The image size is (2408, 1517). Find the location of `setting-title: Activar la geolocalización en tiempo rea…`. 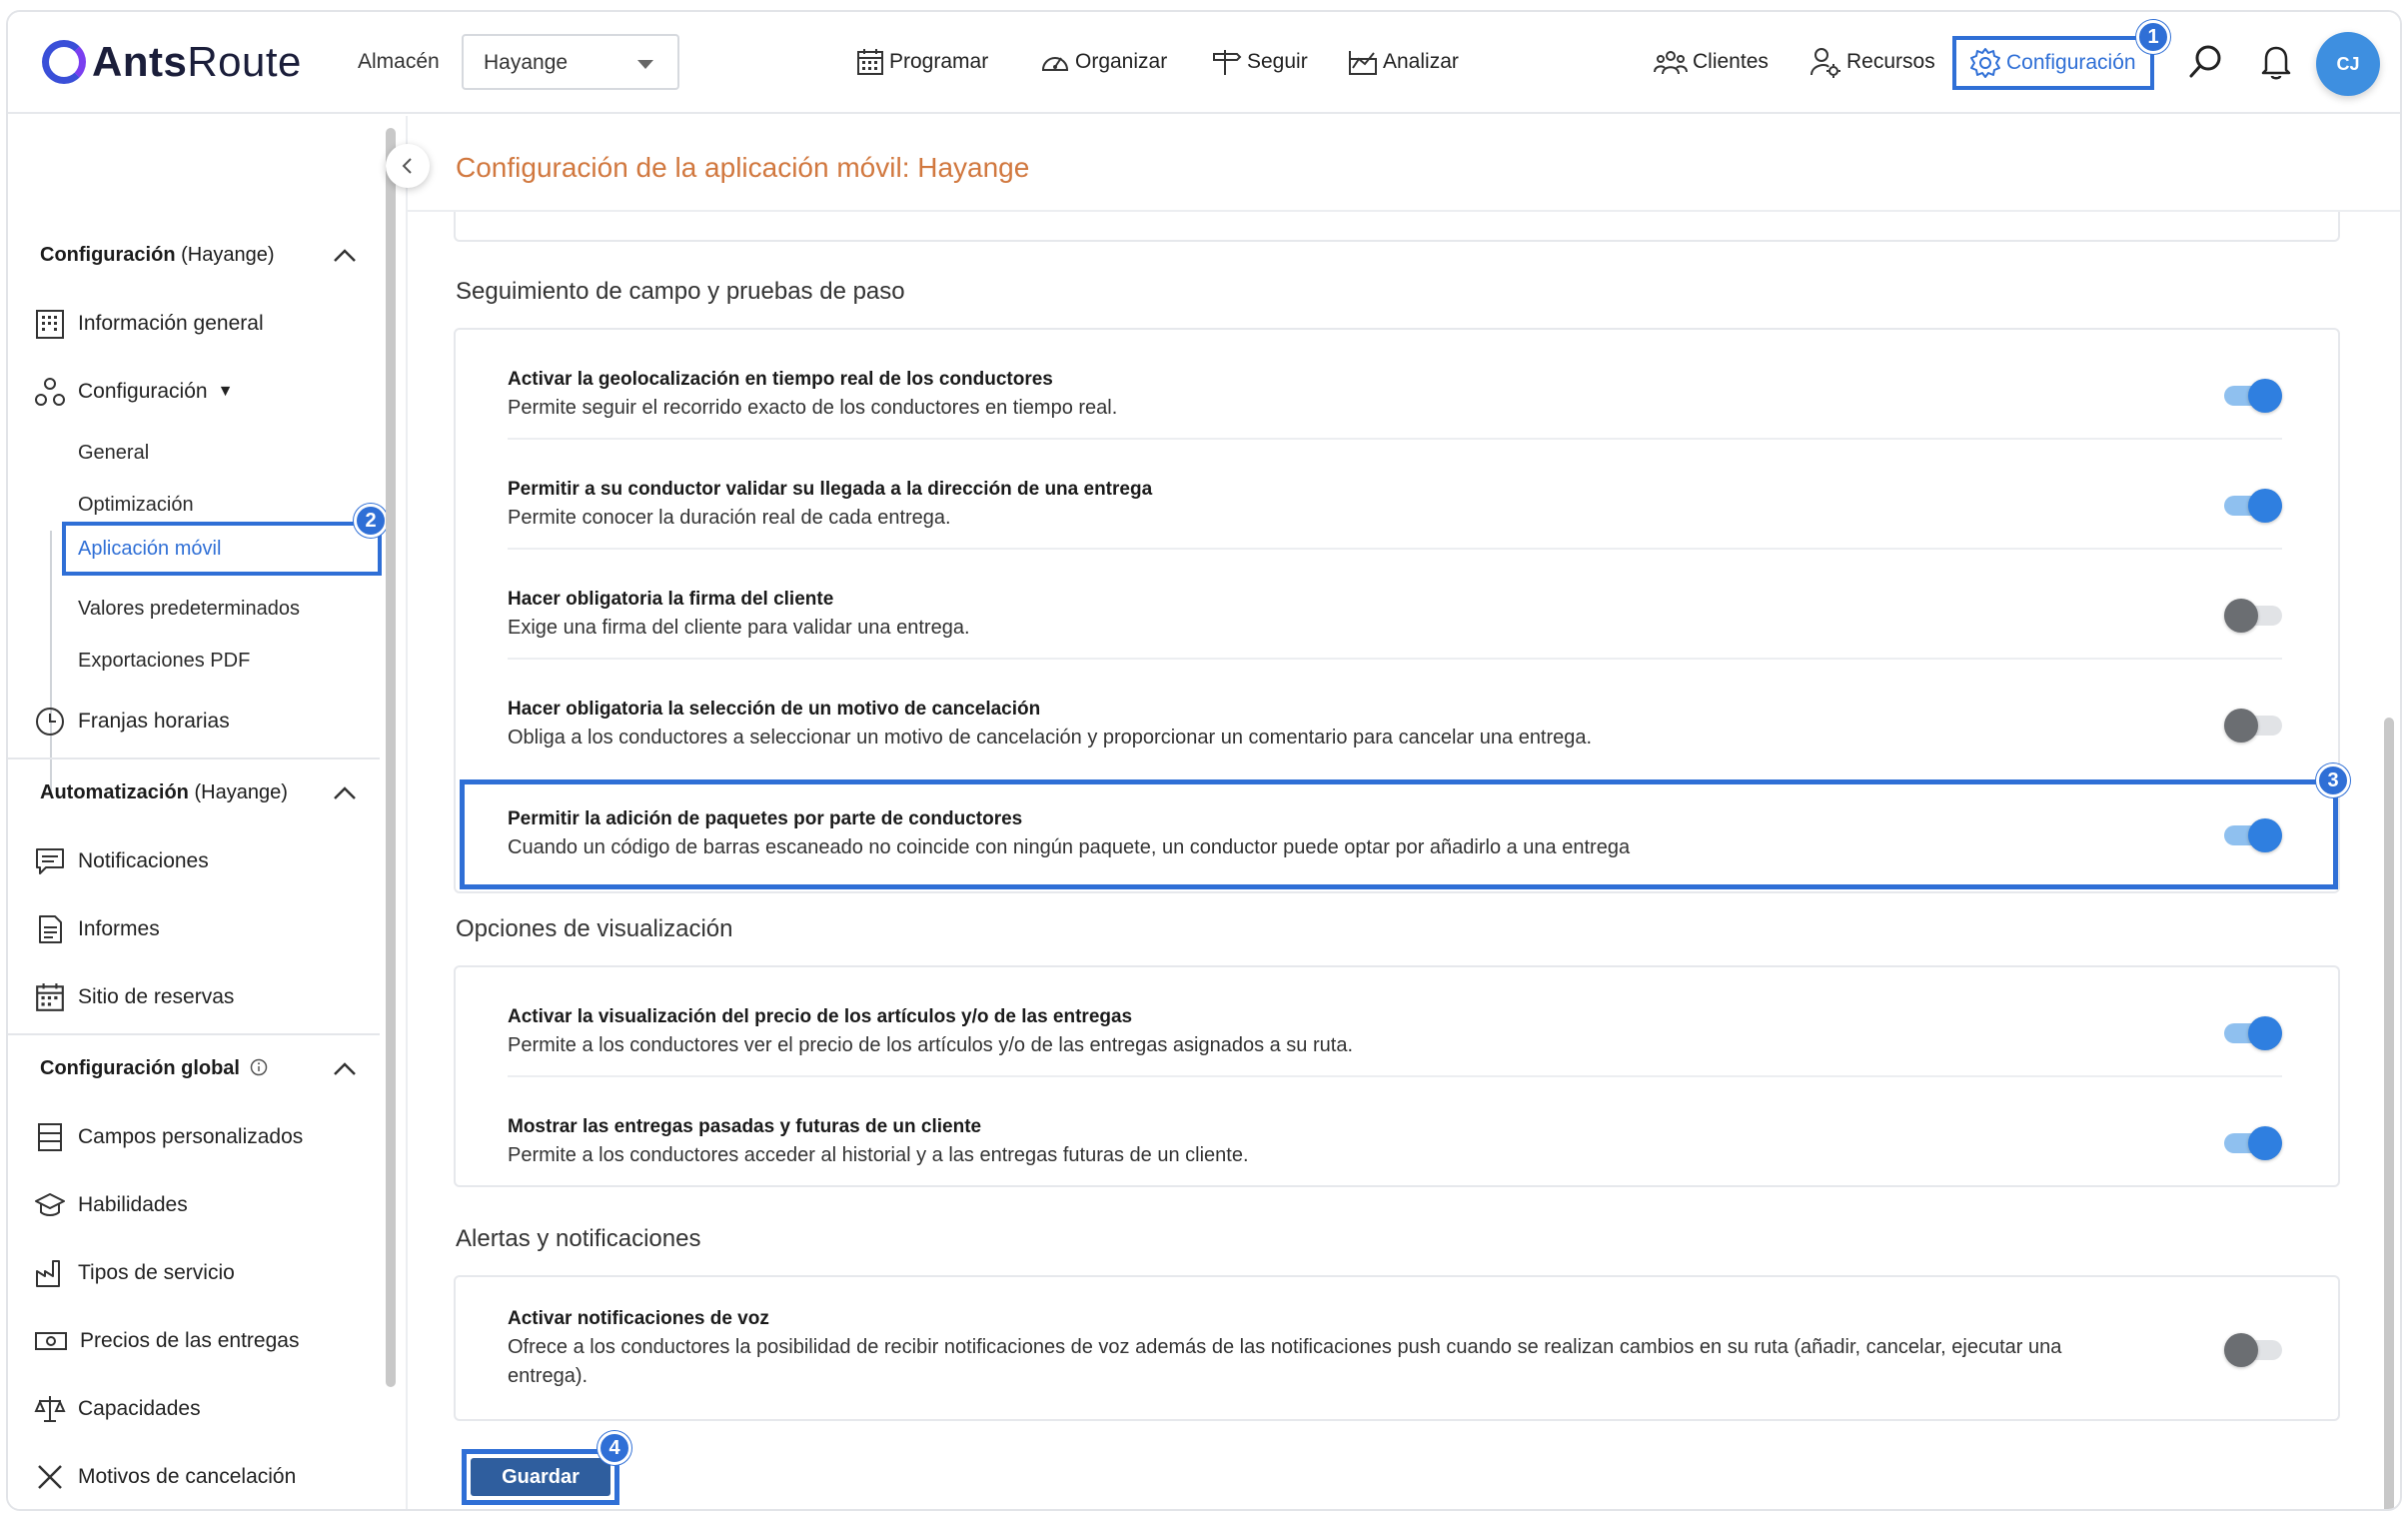

setting-title: Activar la geolocalización en tiempo rea… is located at coordinates (780, 379).